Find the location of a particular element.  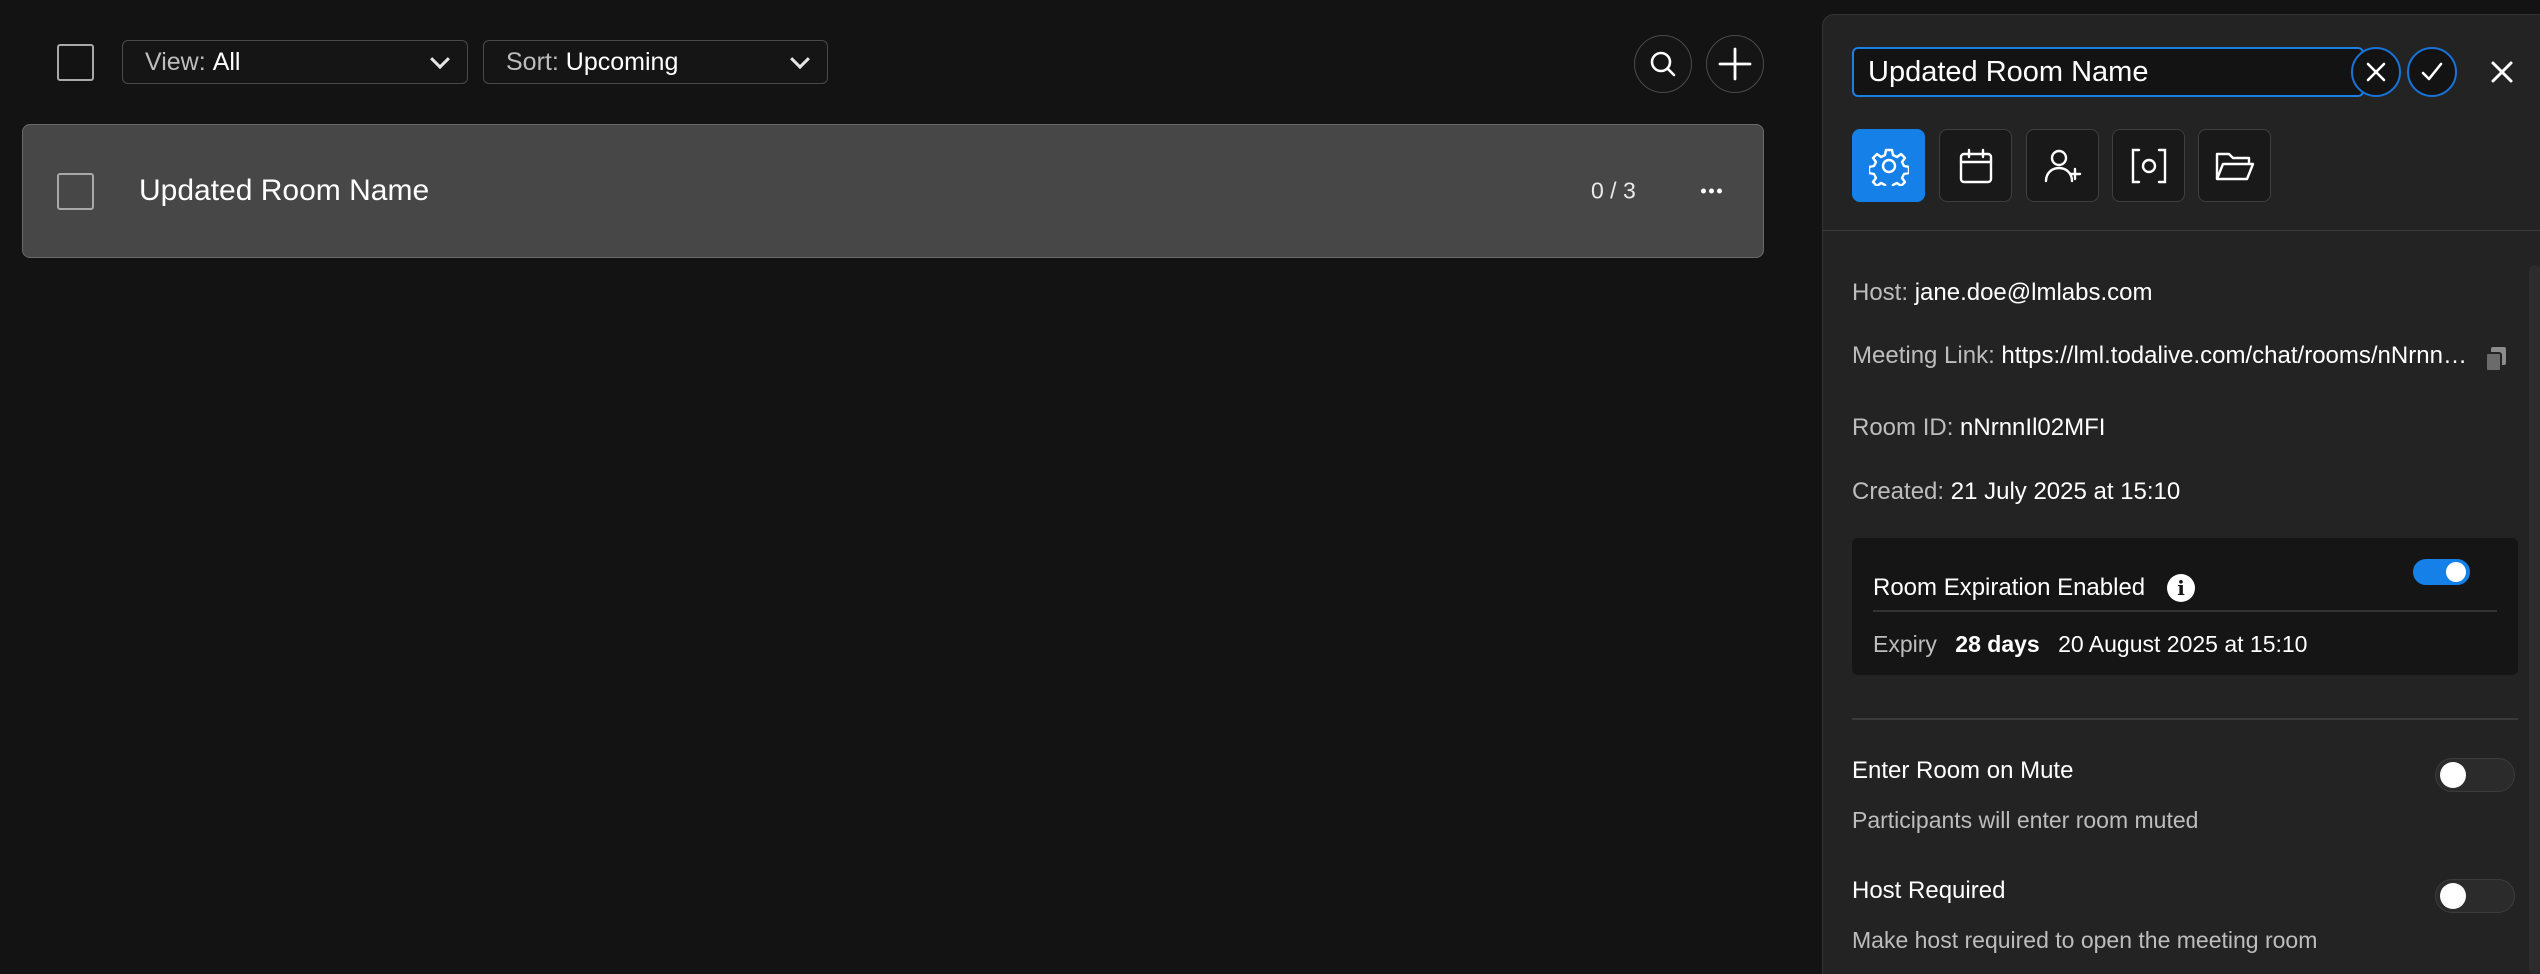

more-options-icon is located at coordinates (1711, 191).